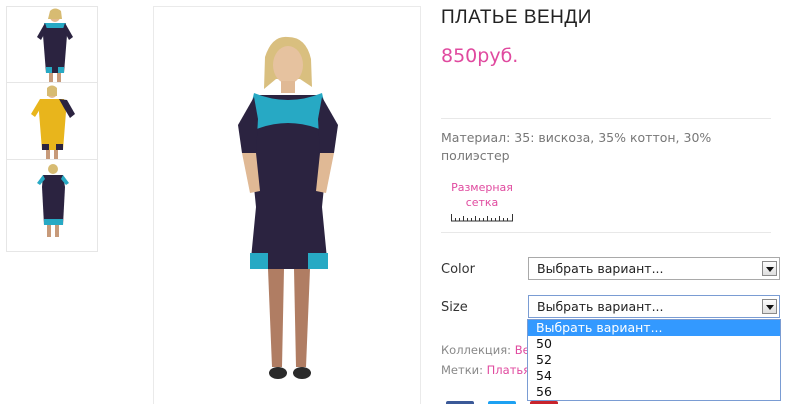  I want to click on product-title: ПЛАТЬЕ ВЕНДИ, so click(516, 17).